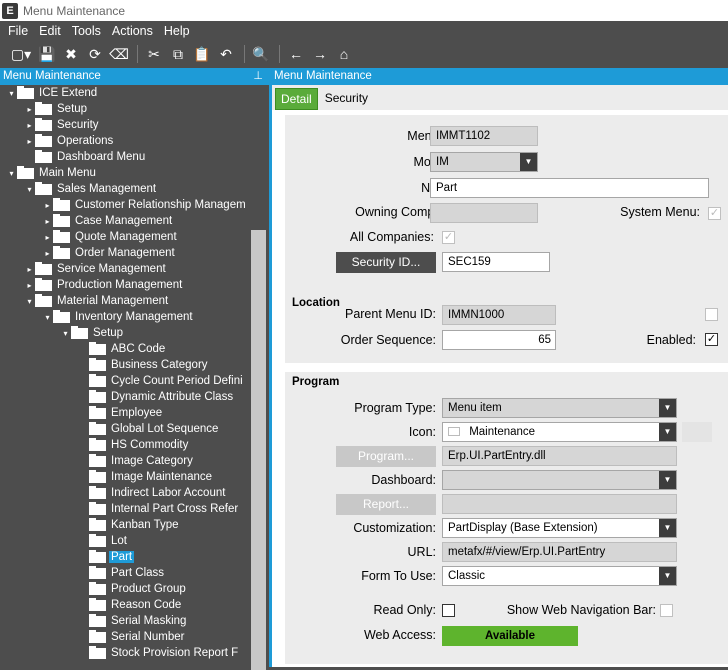 This screenshot has height=670, width=728. Describe the element at coordinates (21, 54) in the screenshot. I see `new-icon: ▢▾` at that location.